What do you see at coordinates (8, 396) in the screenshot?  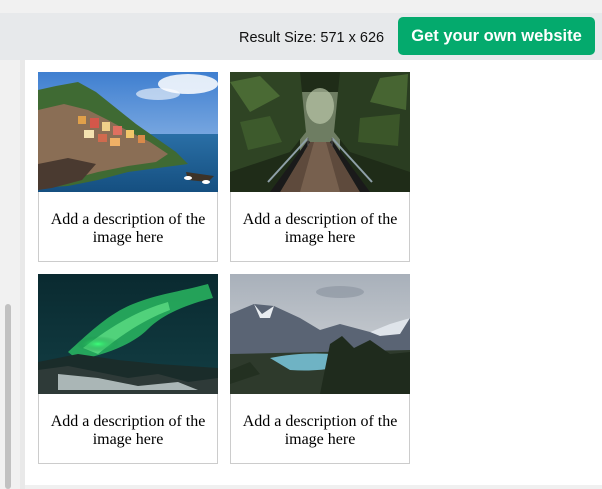 I see `scrollbar-thumb` at bounding box center [8, 396].